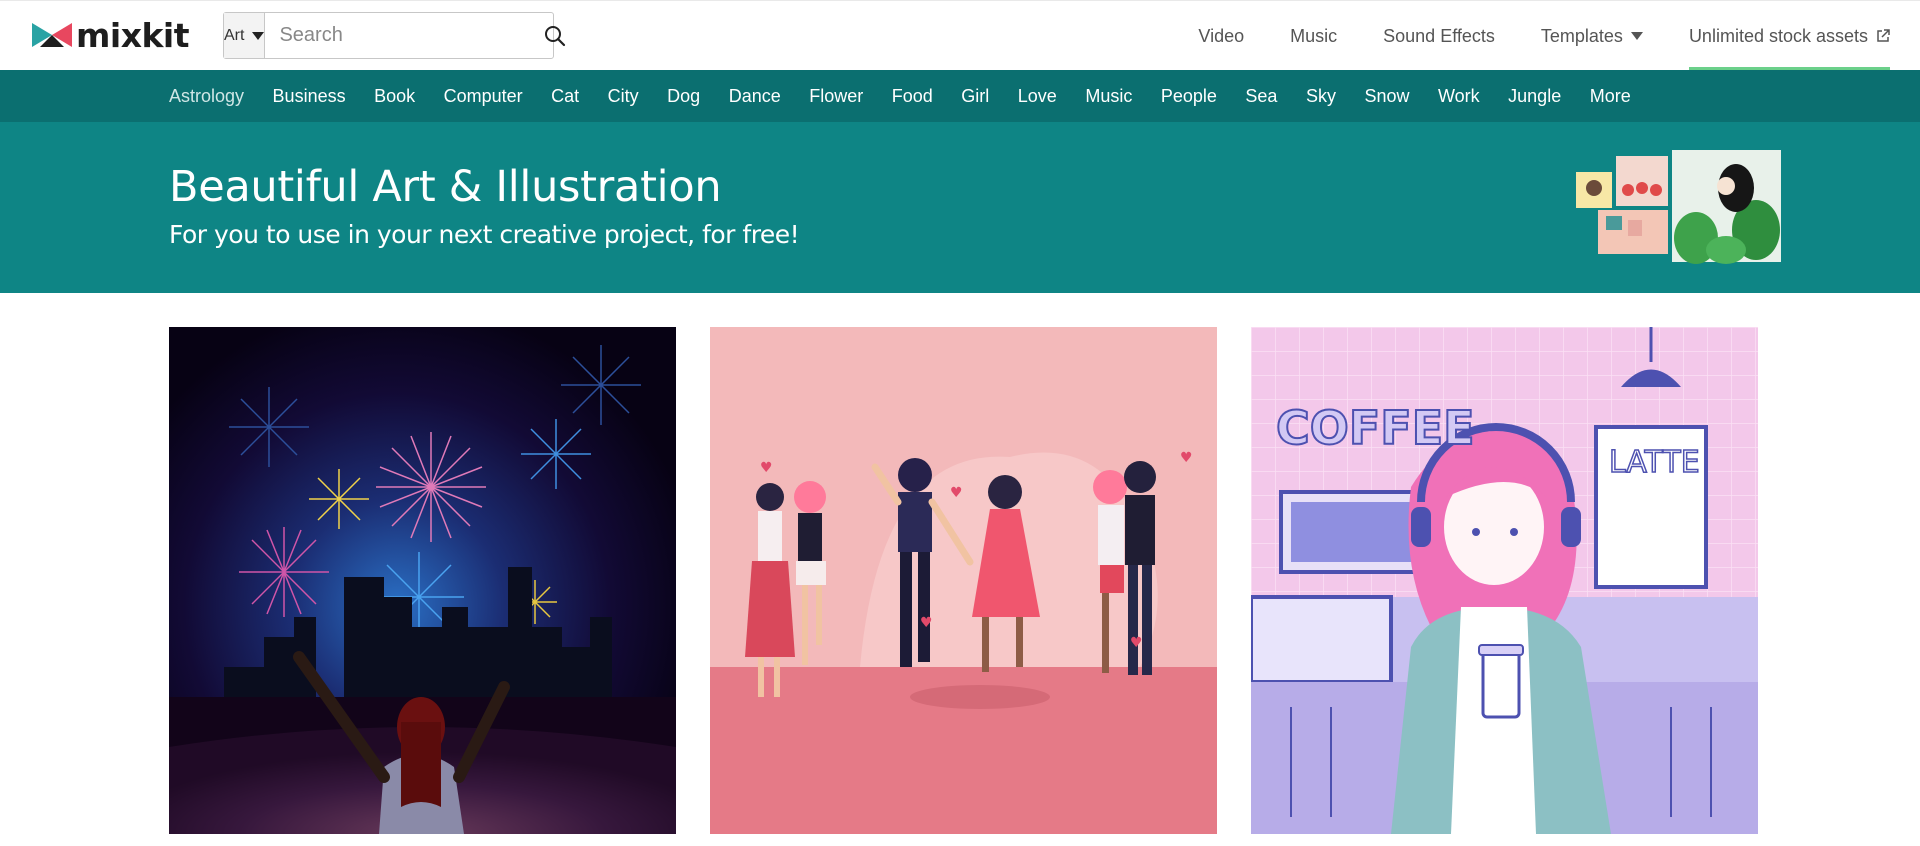  Describe the element at coordinates (445, 187) in the screenshot. I see `hero-title: Beautiful Art & Illustration` at that location.